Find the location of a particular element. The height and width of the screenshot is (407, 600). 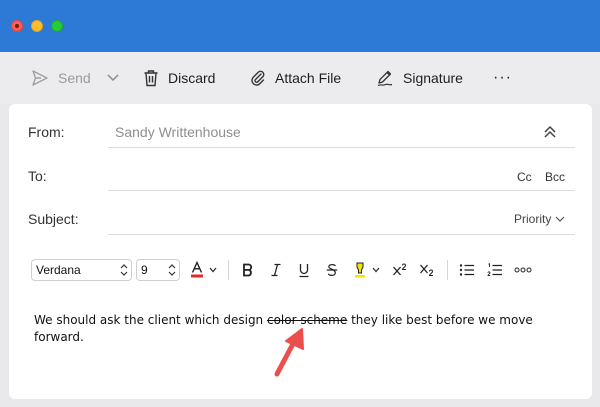

bold-button is located at coordinates (248, 270).